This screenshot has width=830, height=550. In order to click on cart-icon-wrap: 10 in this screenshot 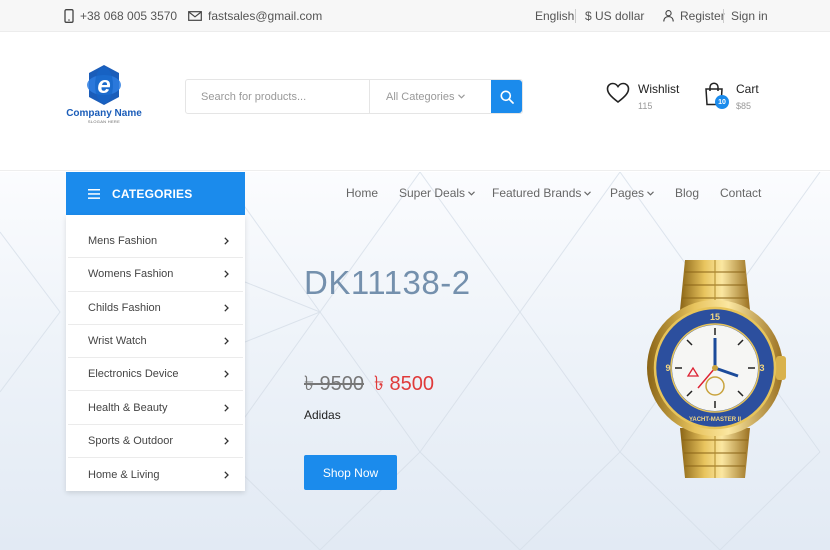, I will do `click(716, 95)`.